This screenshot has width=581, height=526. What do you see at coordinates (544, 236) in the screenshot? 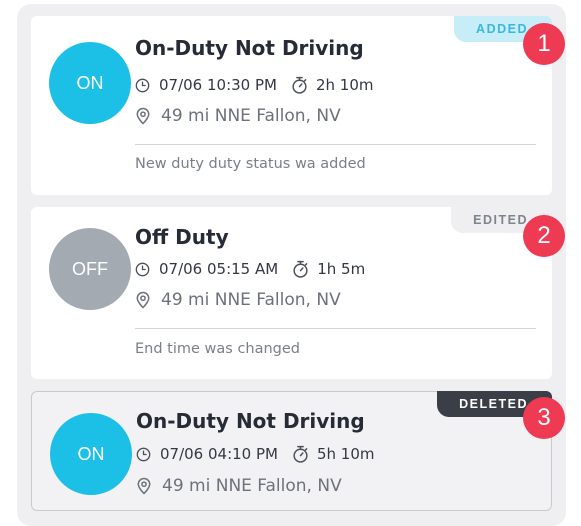
I see `callout-badge-2: 2` at bounding box center [544, 236].